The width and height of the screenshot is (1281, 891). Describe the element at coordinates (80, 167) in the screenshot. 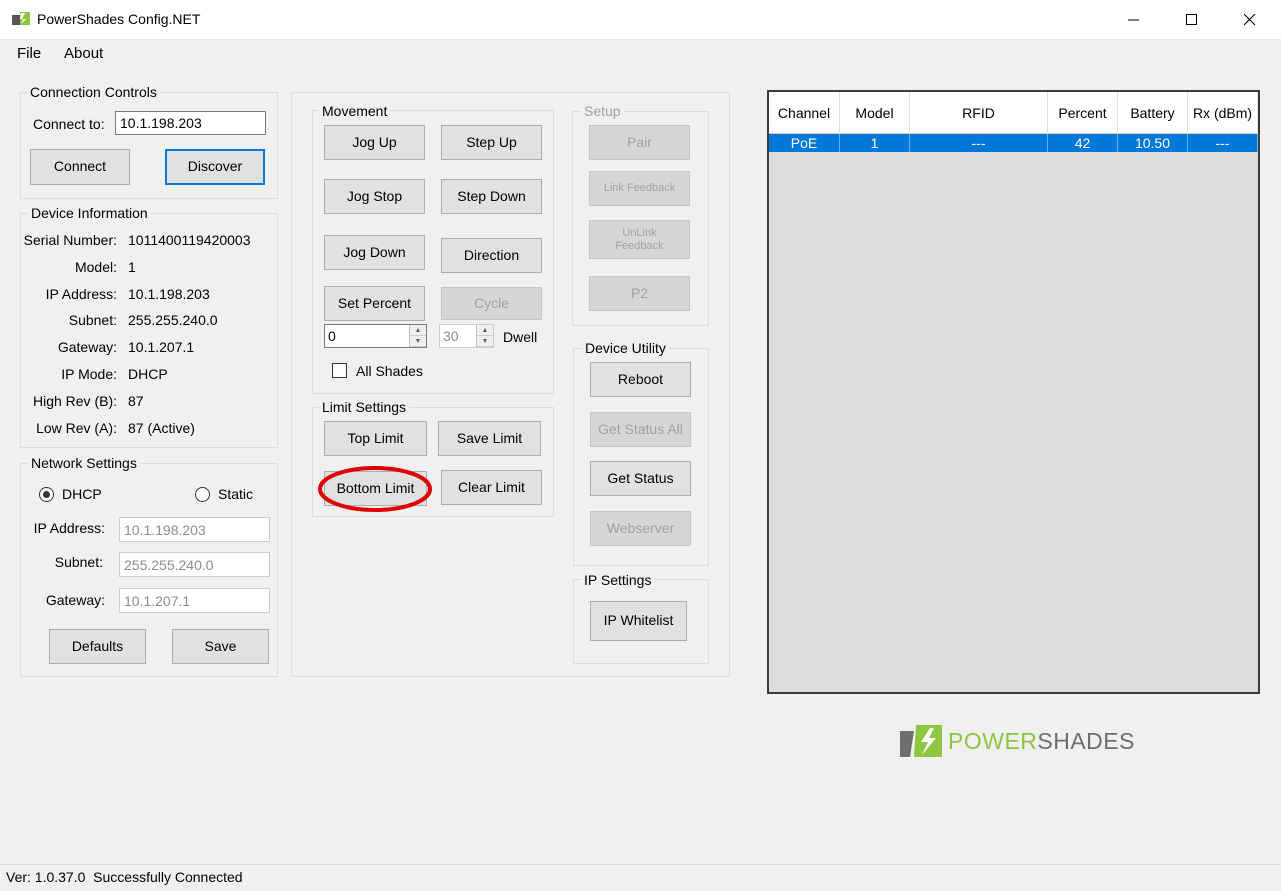

I see `connect-button: Connect` at that location.